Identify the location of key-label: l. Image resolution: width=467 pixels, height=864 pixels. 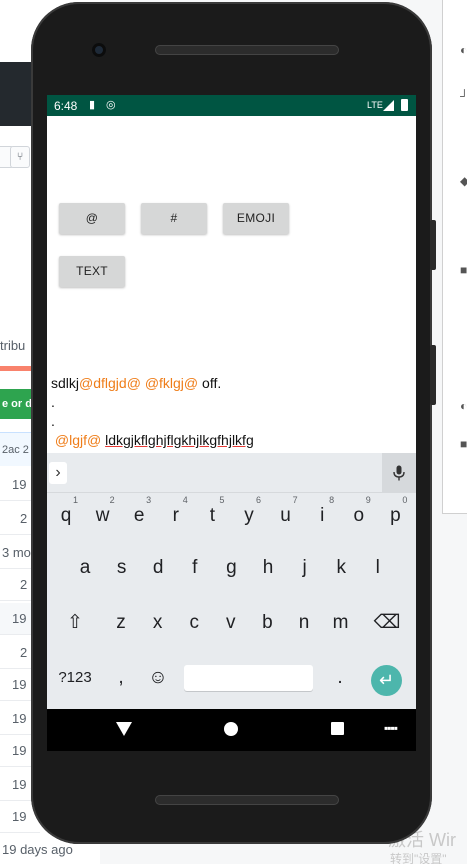
(377, 567).